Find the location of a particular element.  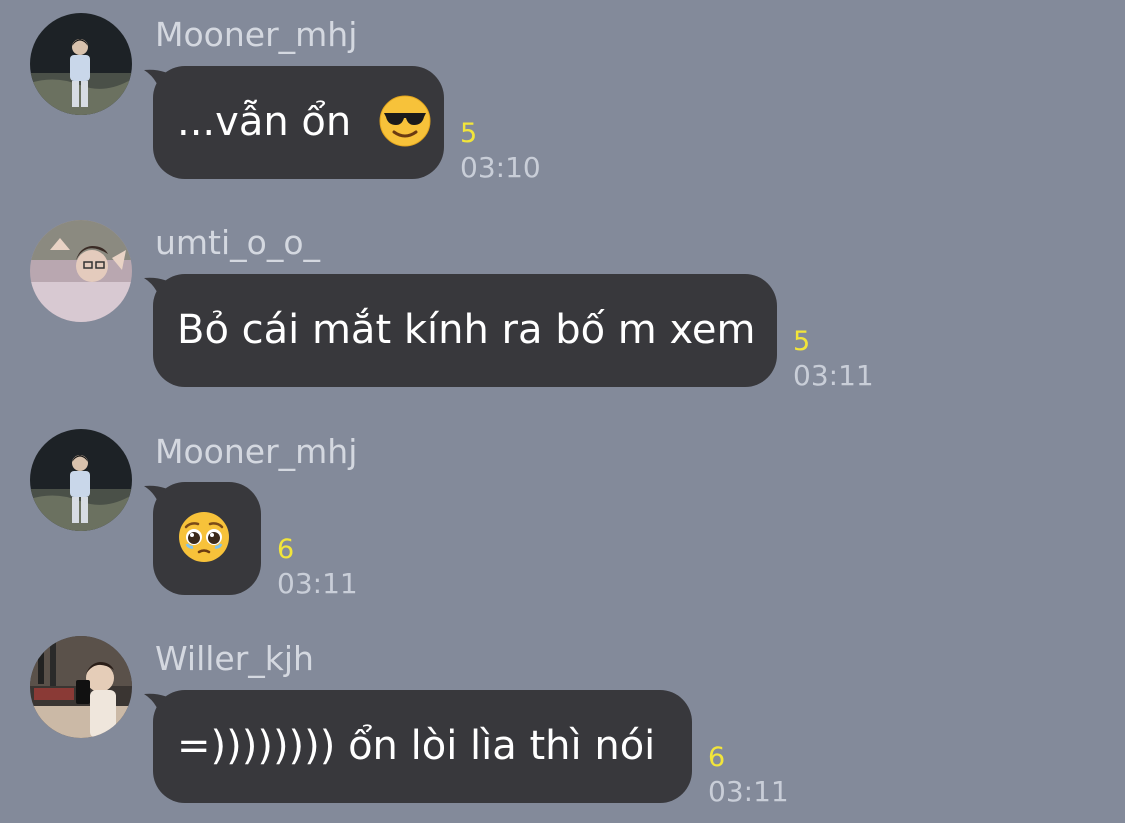

message-bubble: =)))))))) ổn lòi lìa thì nói is located at coordinates (422, 746).